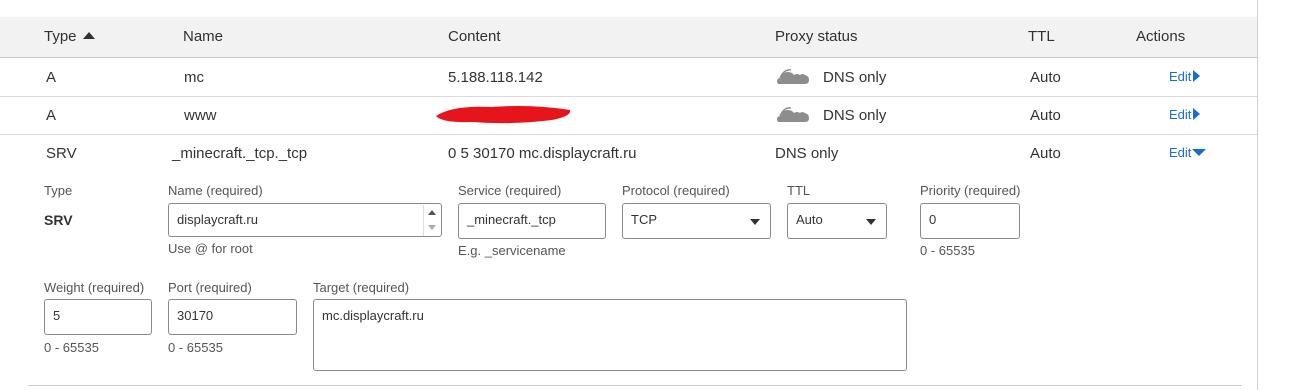  I want to click on table-row: A mc 5.188.118.142 DNS only Auto Edit, so click(628, 77).